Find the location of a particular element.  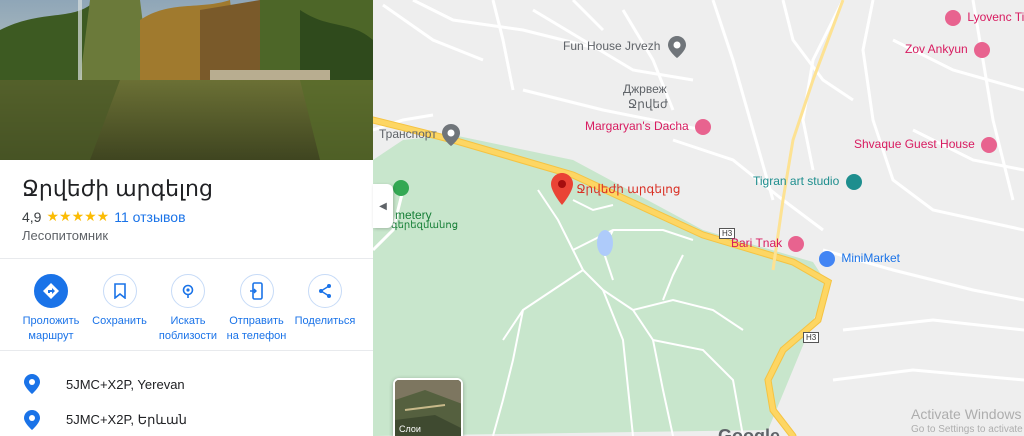

locality-label-hy: Ջրվեժ is located at coordinates (648, 104).